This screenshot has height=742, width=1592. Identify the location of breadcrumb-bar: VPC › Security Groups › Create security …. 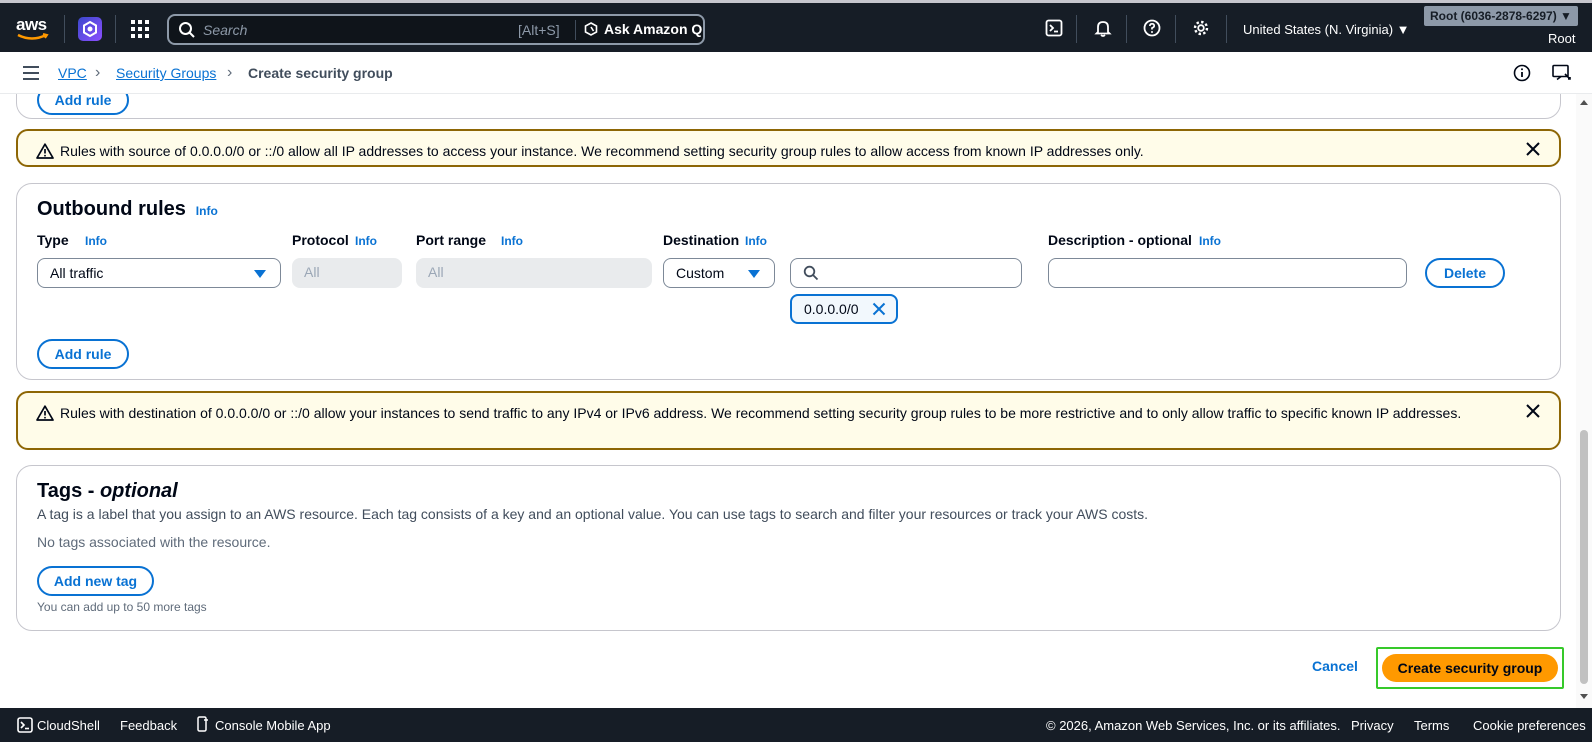
(796, 73).